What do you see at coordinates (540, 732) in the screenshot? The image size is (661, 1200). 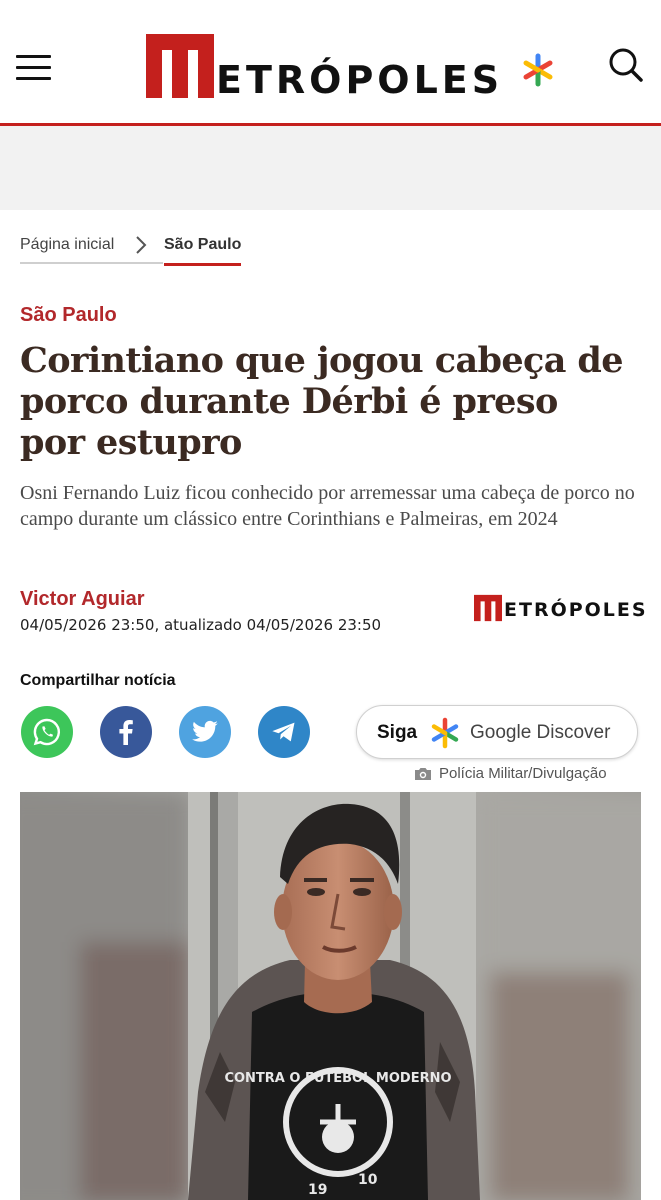 I see `google-discover-label: Google Discover` at bounding box center [540, 732].